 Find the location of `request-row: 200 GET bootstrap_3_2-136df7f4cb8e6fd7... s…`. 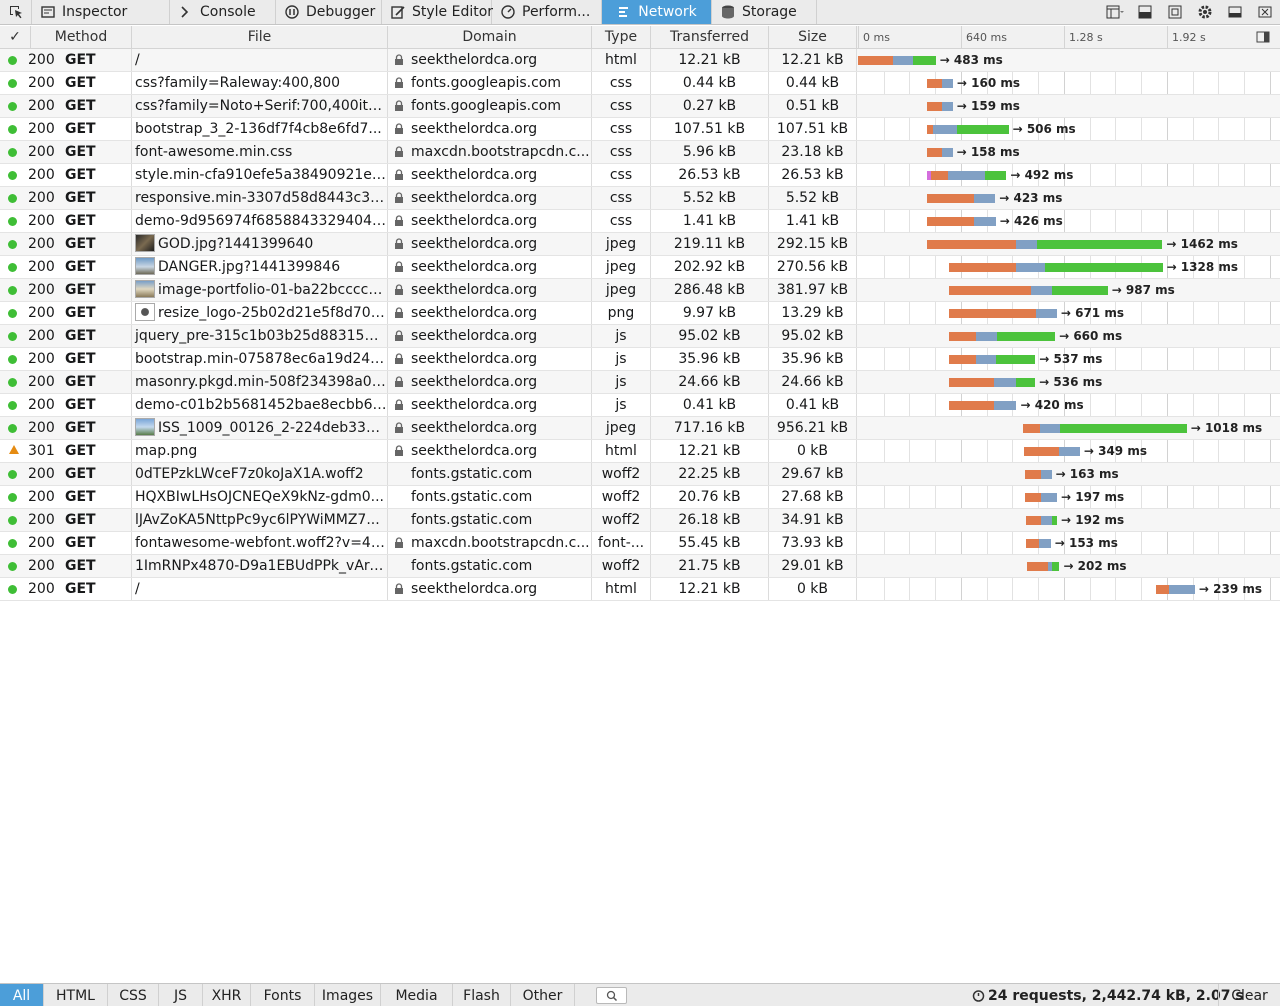

request-row: 200 GET bootstrap_3_2-136df7f4cb8e6fd7... s… is located at coordinates (640, 129).